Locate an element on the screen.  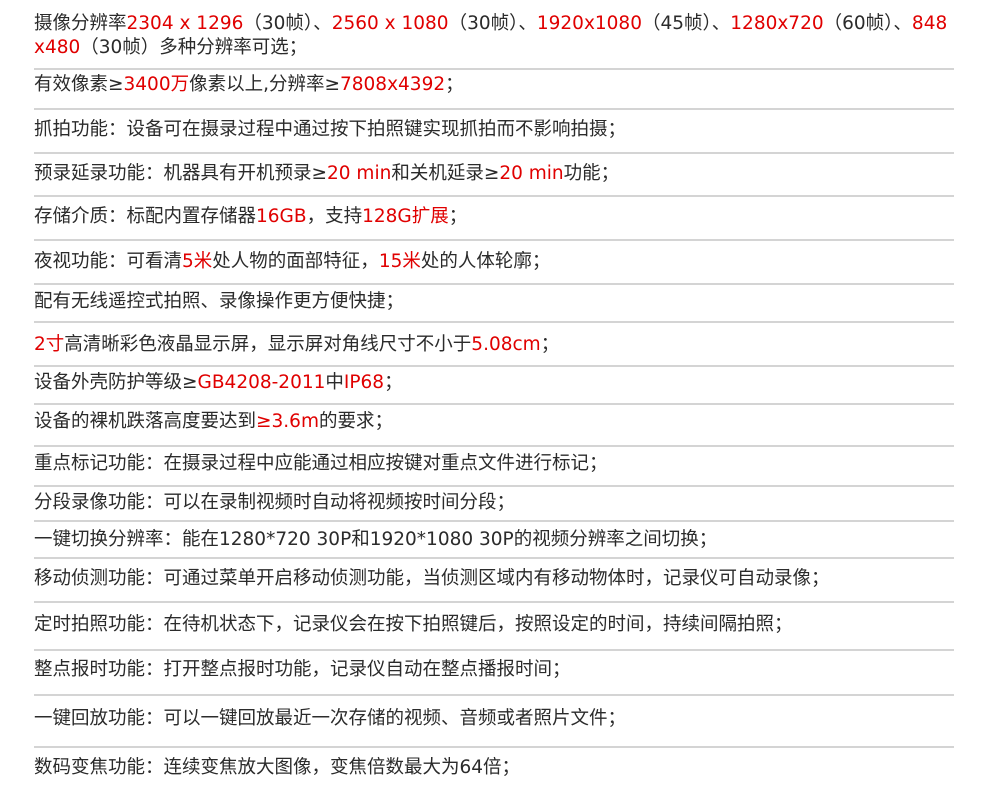
spec-pre-post-record: 预录延录功能：机器具有开机预录≥20 min和关机延录≥20 min功能； is located at coordinates (492, 174).